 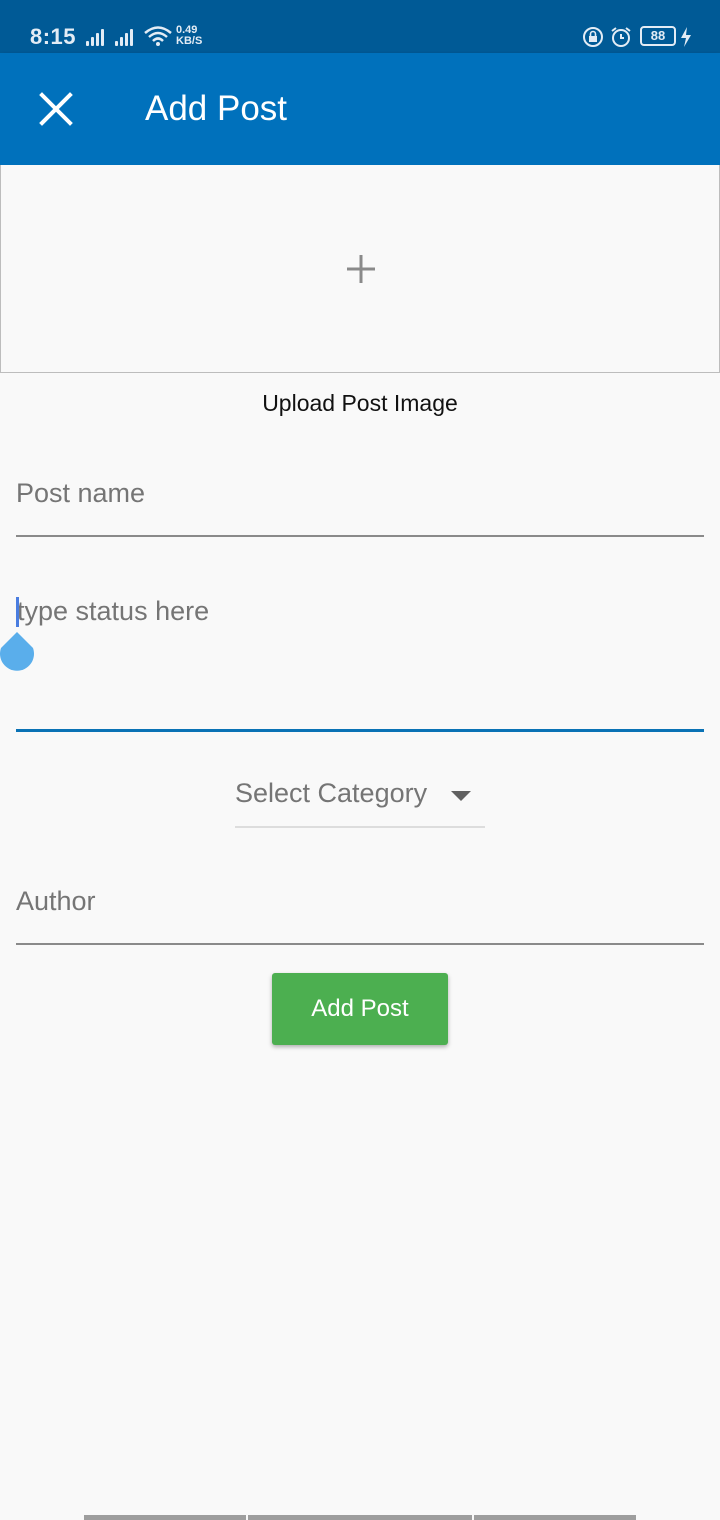 What do you see at coordinates (658, 36) in the screenshot?
I see `battery-icon: 88` at bounding box center [658, 36].